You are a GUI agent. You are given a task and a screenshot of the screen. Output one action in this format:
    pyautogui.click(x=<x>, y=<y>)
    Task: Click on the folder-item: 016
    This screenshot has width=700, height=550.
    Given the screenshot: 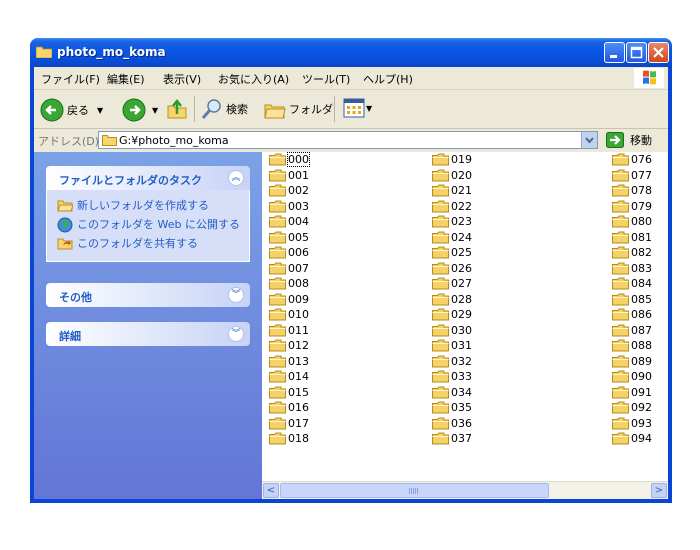 What is the action you would take?
    pyautogui.click(x=289, y=408)
    